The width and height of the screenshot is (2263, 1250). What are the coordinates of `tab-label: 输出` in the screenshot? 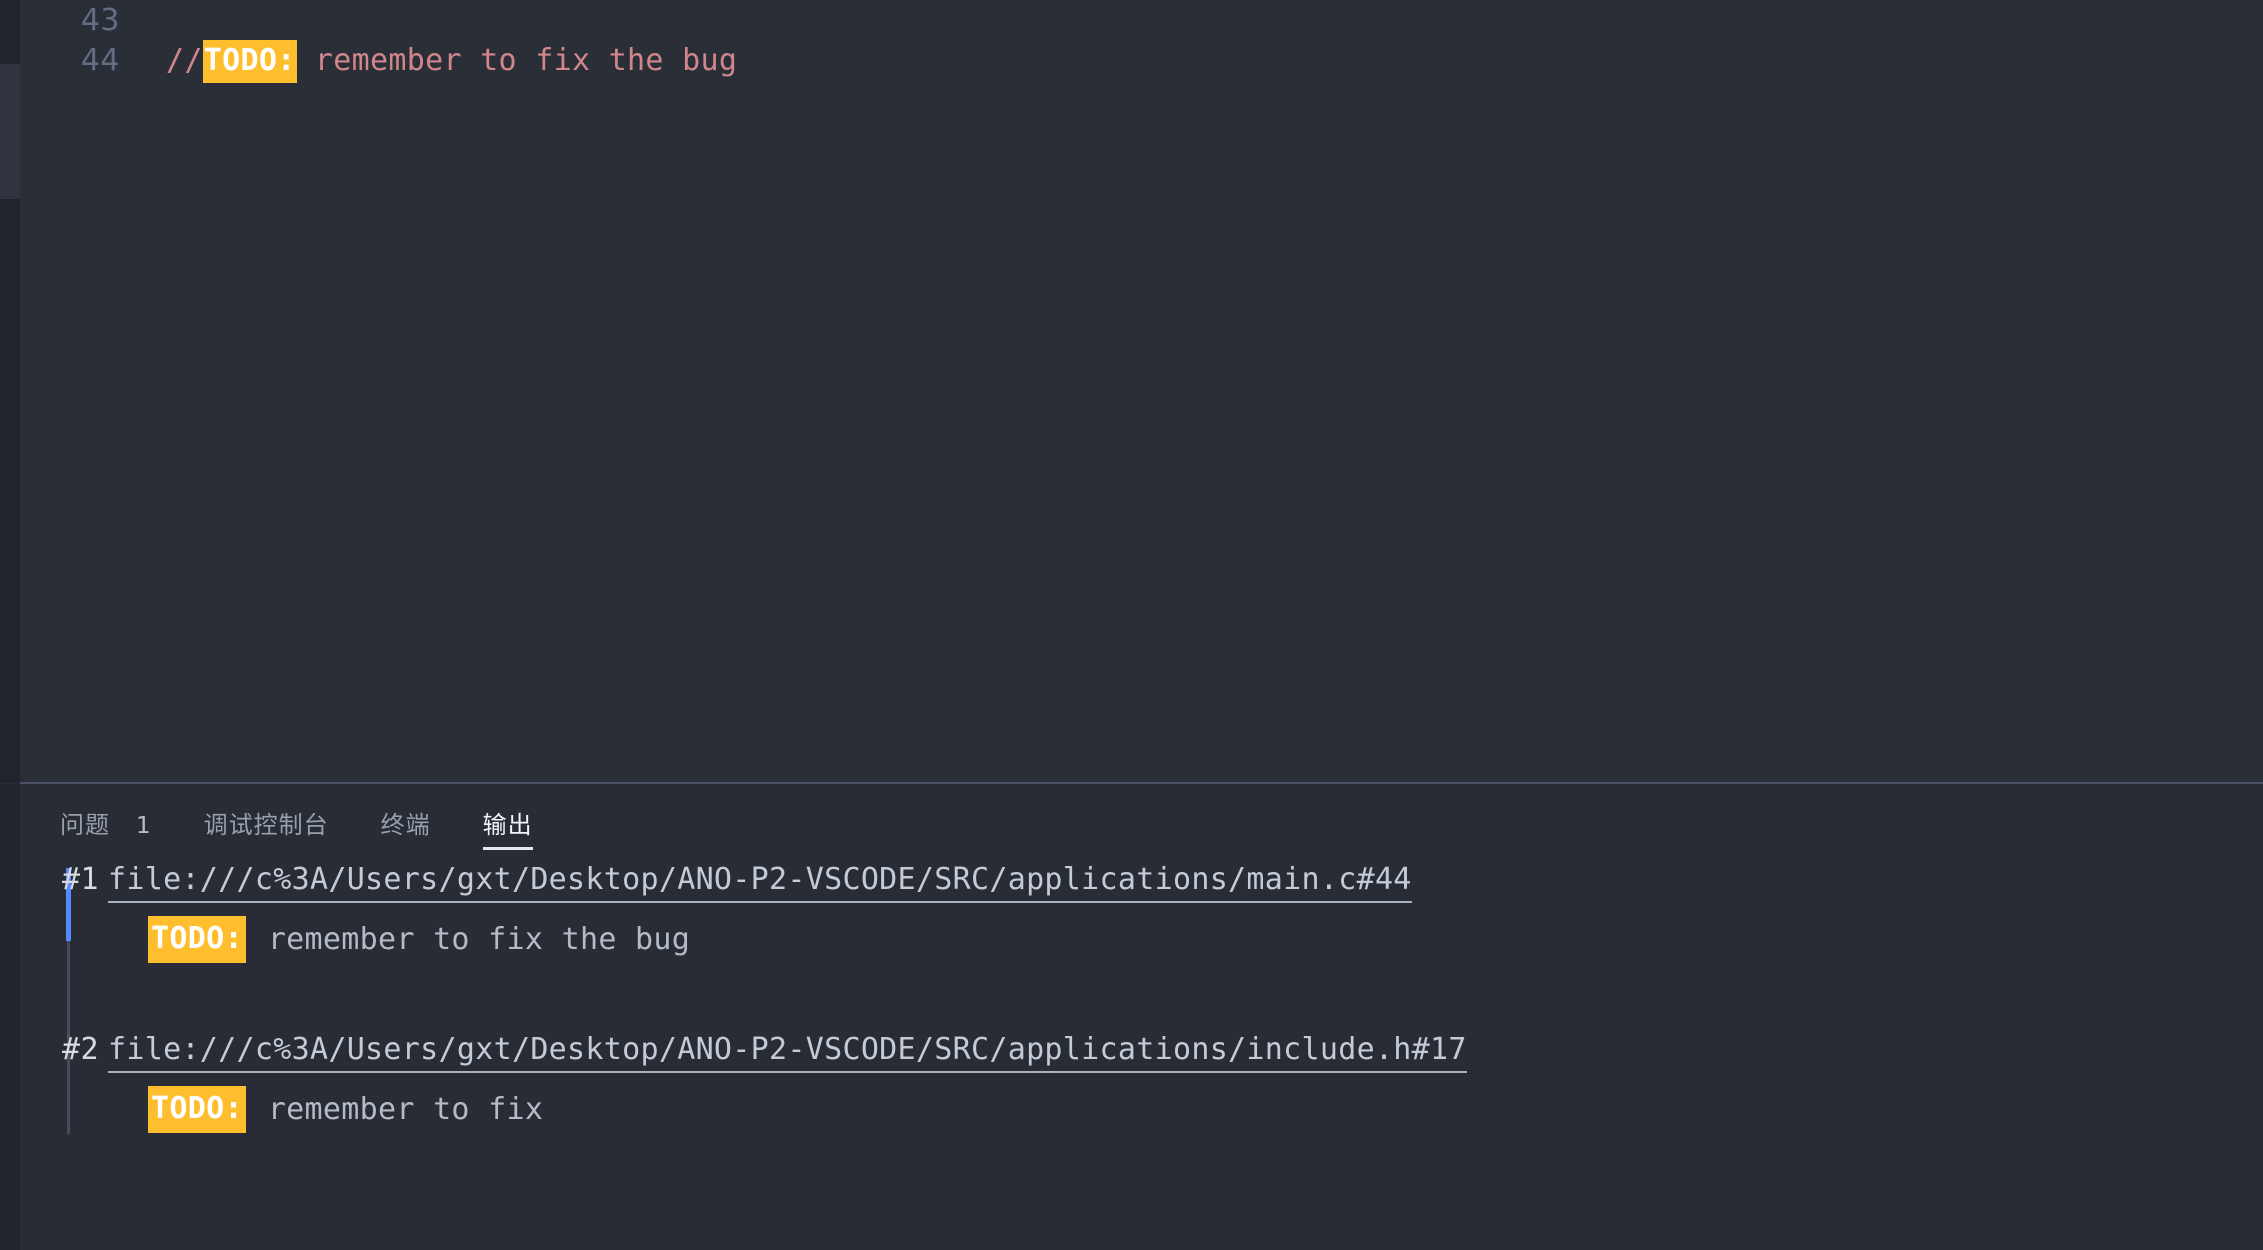 It's located at (507, 824).